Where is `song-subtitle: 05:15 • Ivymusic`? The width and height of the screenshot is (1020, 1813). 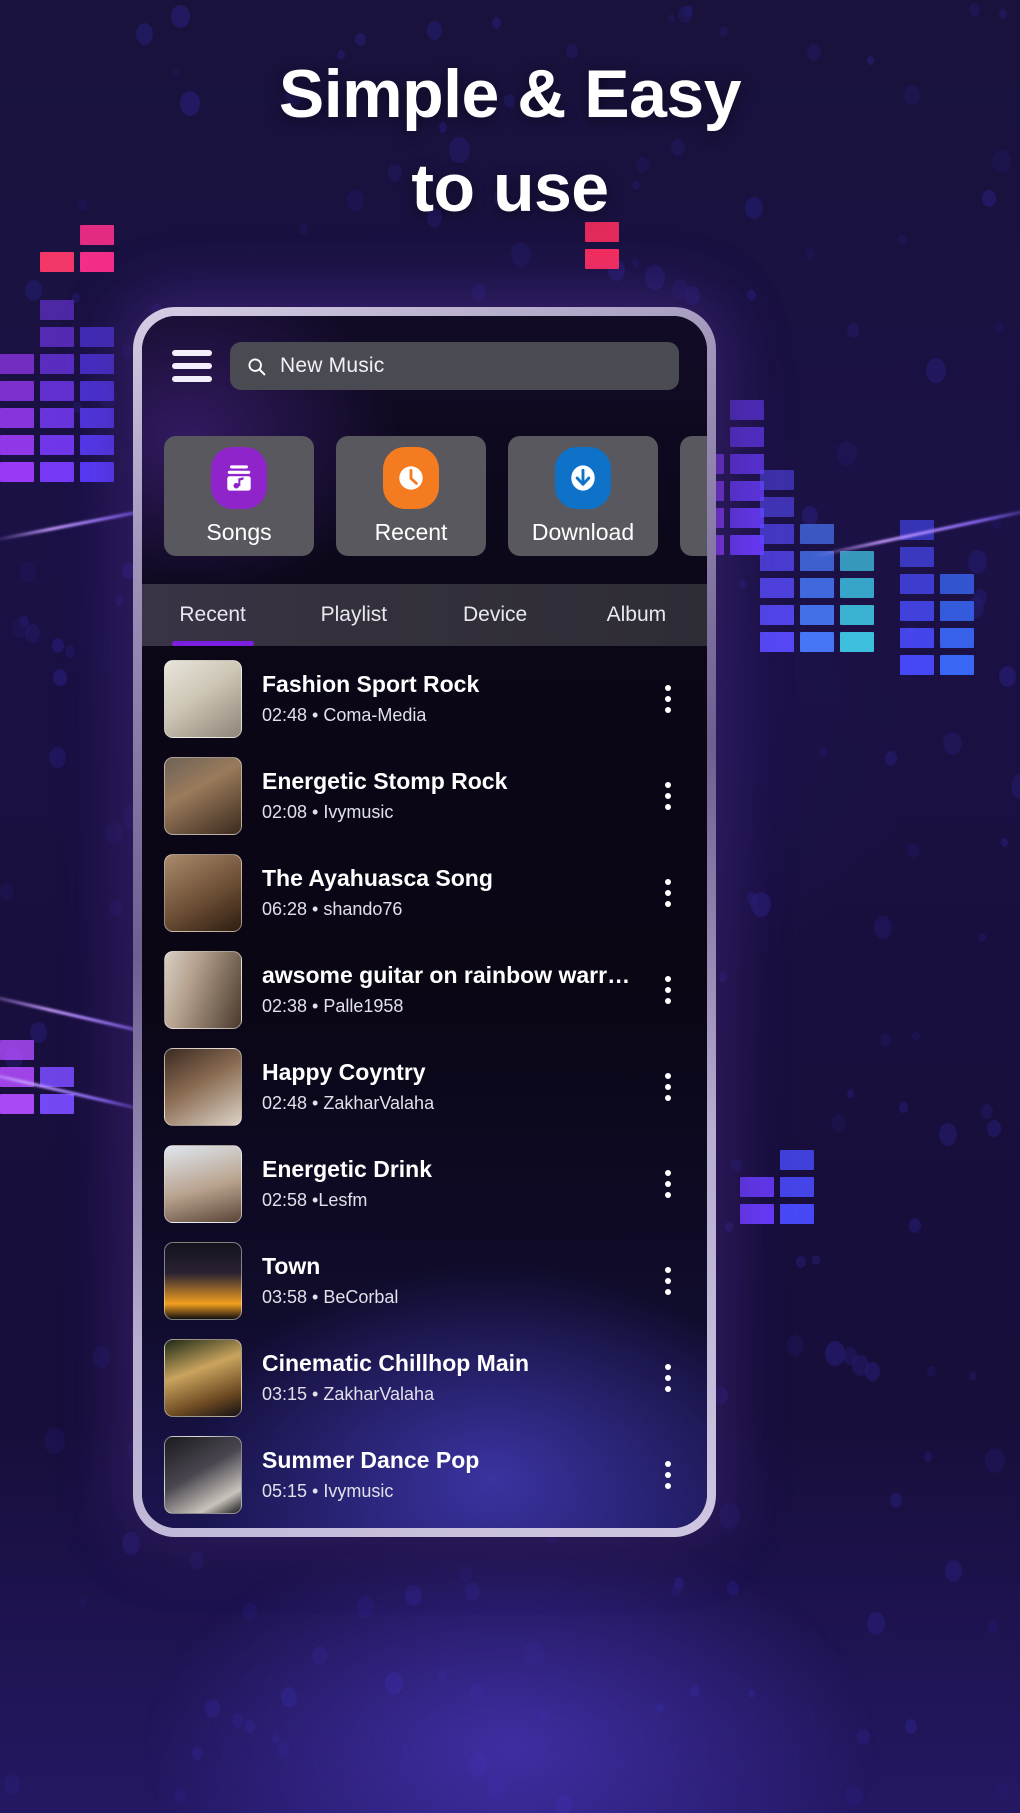 song-subtitle: 05:15 • Ivymusic is located at coordinates (328, 1491).